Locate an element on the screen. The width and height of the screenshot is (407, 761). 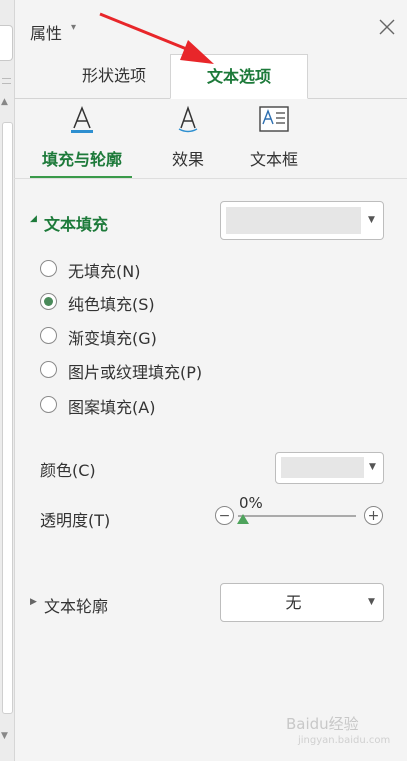
transparency-value: 0% is located at coordinates (251, 503).